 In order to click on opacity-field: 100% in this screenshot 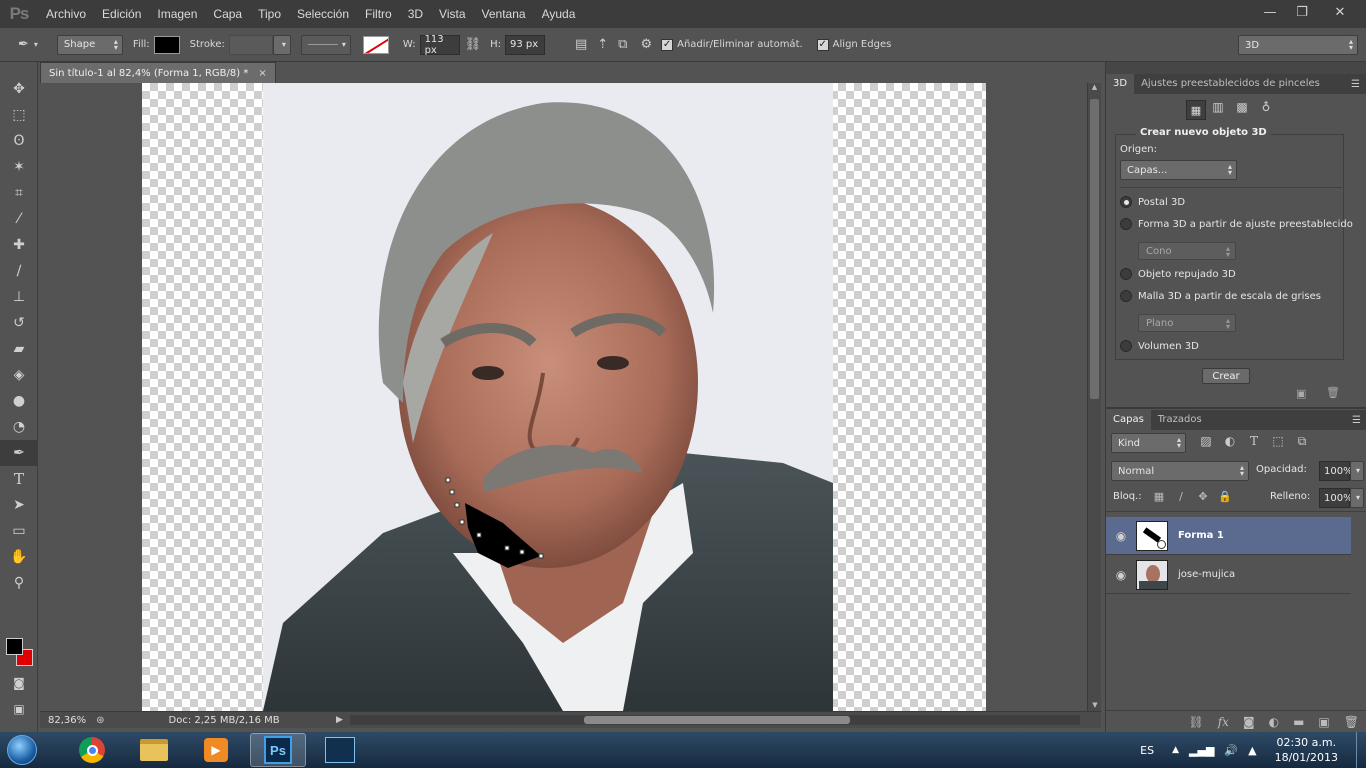, I will do `click(1336, 471)`.